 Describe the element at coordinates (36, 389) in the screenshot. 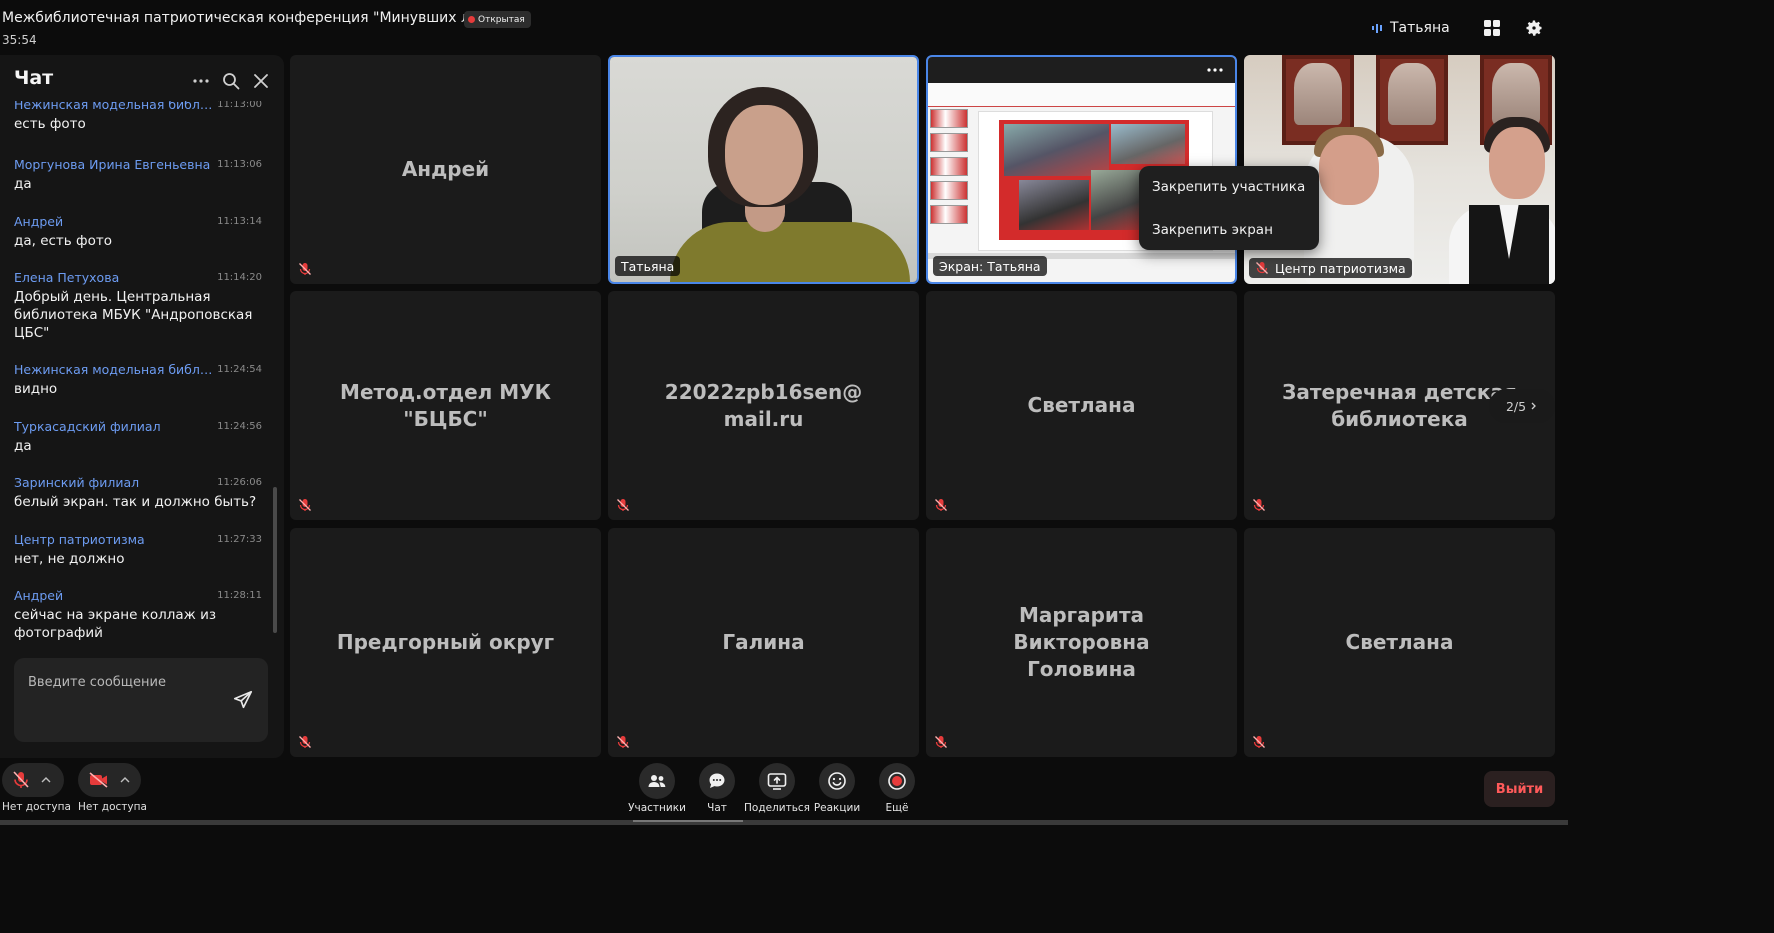

I see `message-text: видно` at that location.